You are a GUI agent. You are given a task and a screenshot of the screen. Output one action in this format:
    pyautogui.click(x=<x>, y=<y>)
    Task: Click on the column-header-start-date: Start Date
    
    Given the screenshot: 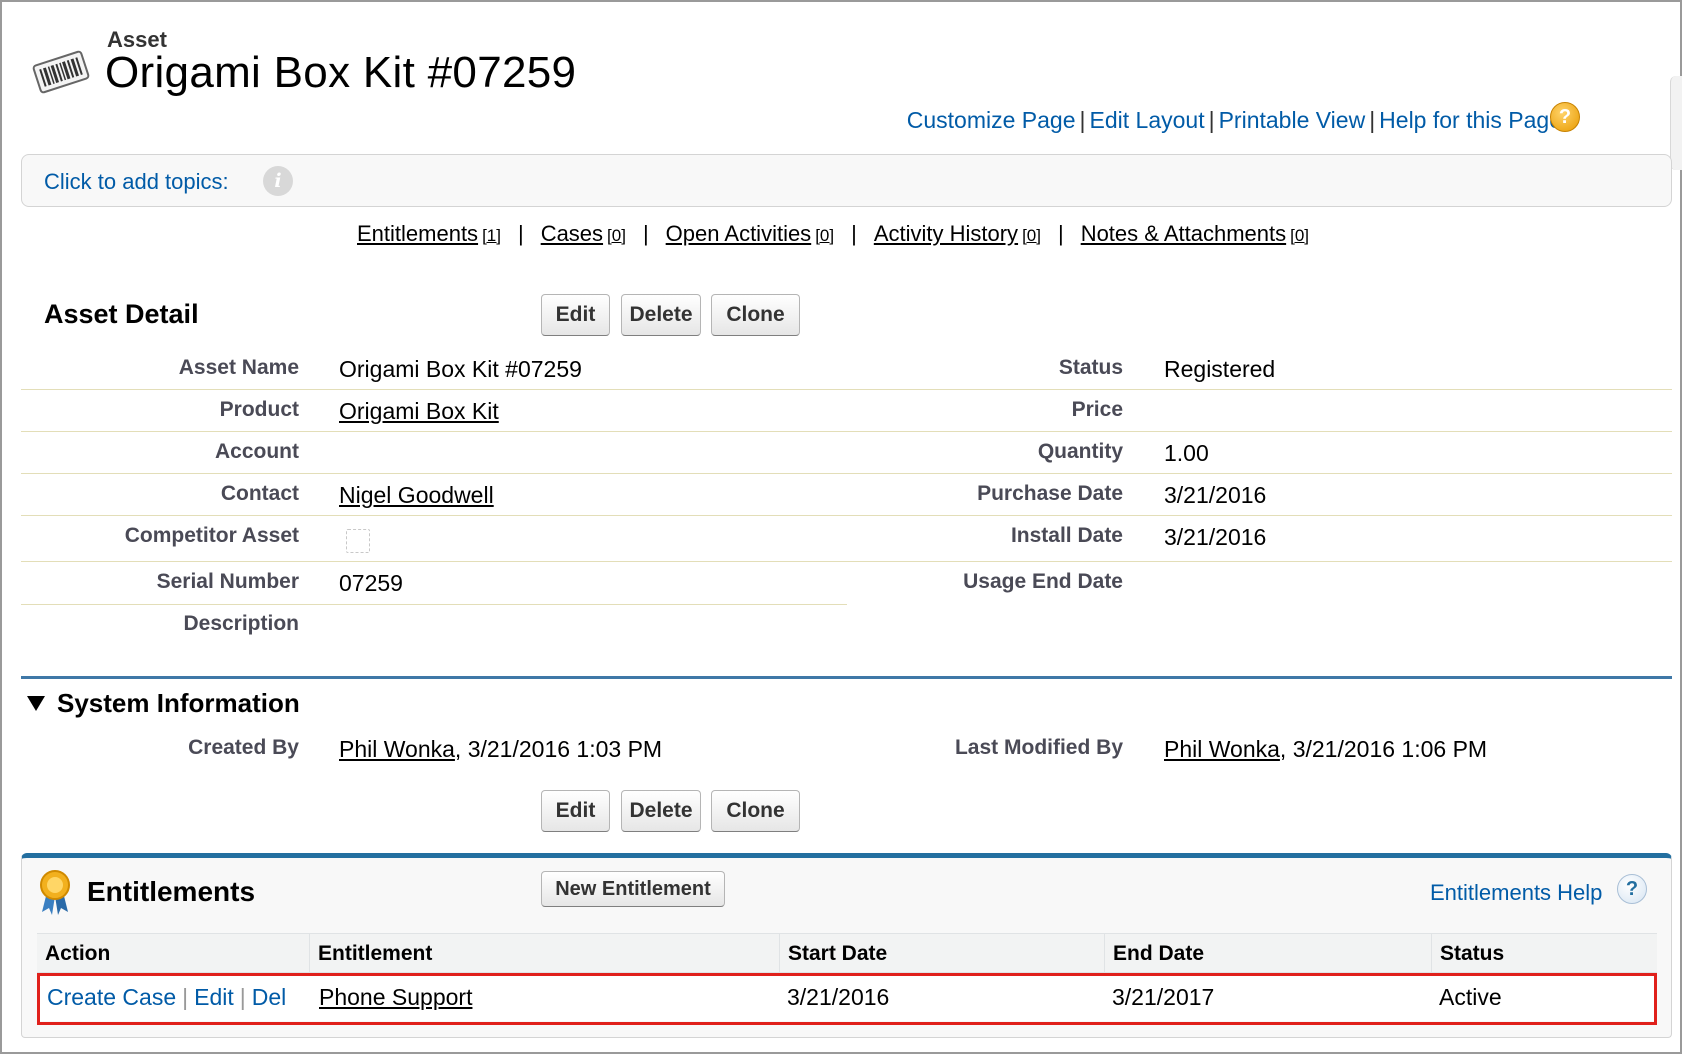 What is the action you would take?
    pyautogui.click(x=941, y=954)
    